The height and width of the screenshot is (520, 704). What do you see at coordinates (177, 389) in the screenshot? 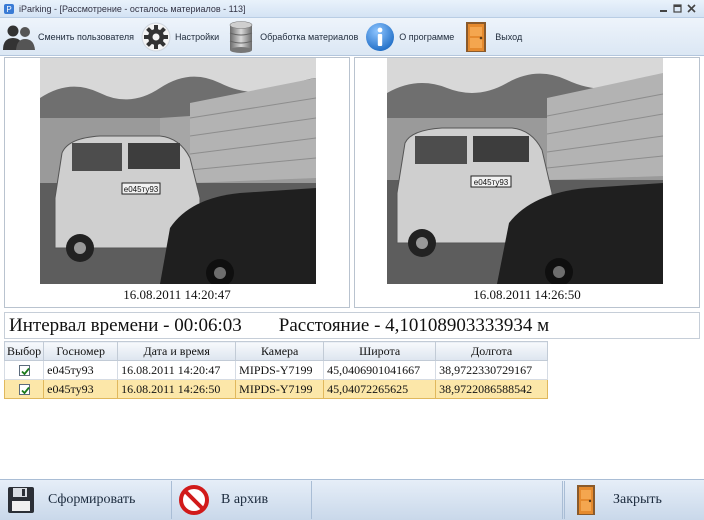
I see `datetime-cell: 16.08.2011 14:26:50` at bounding box center [177, 389].